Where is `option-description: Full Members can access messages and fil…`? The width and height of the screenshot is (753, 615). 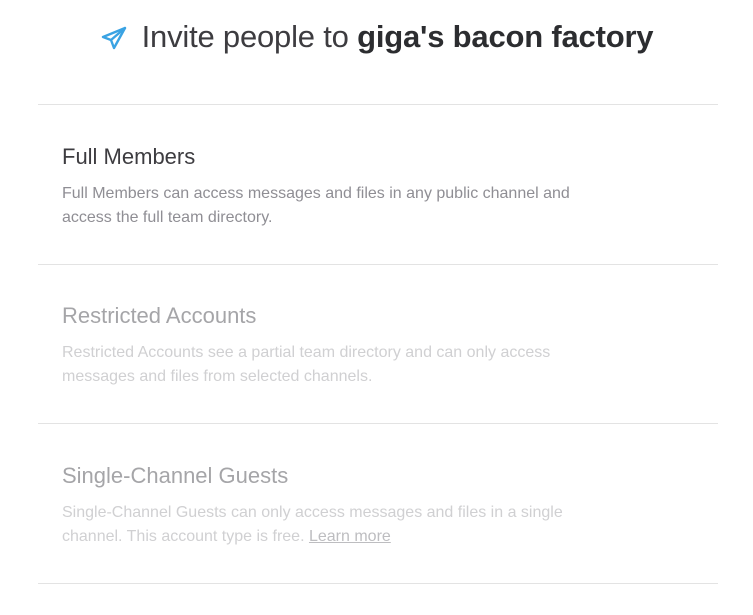
option-description: Full Members can access messages and fil… is located at coordinates (316, 205).